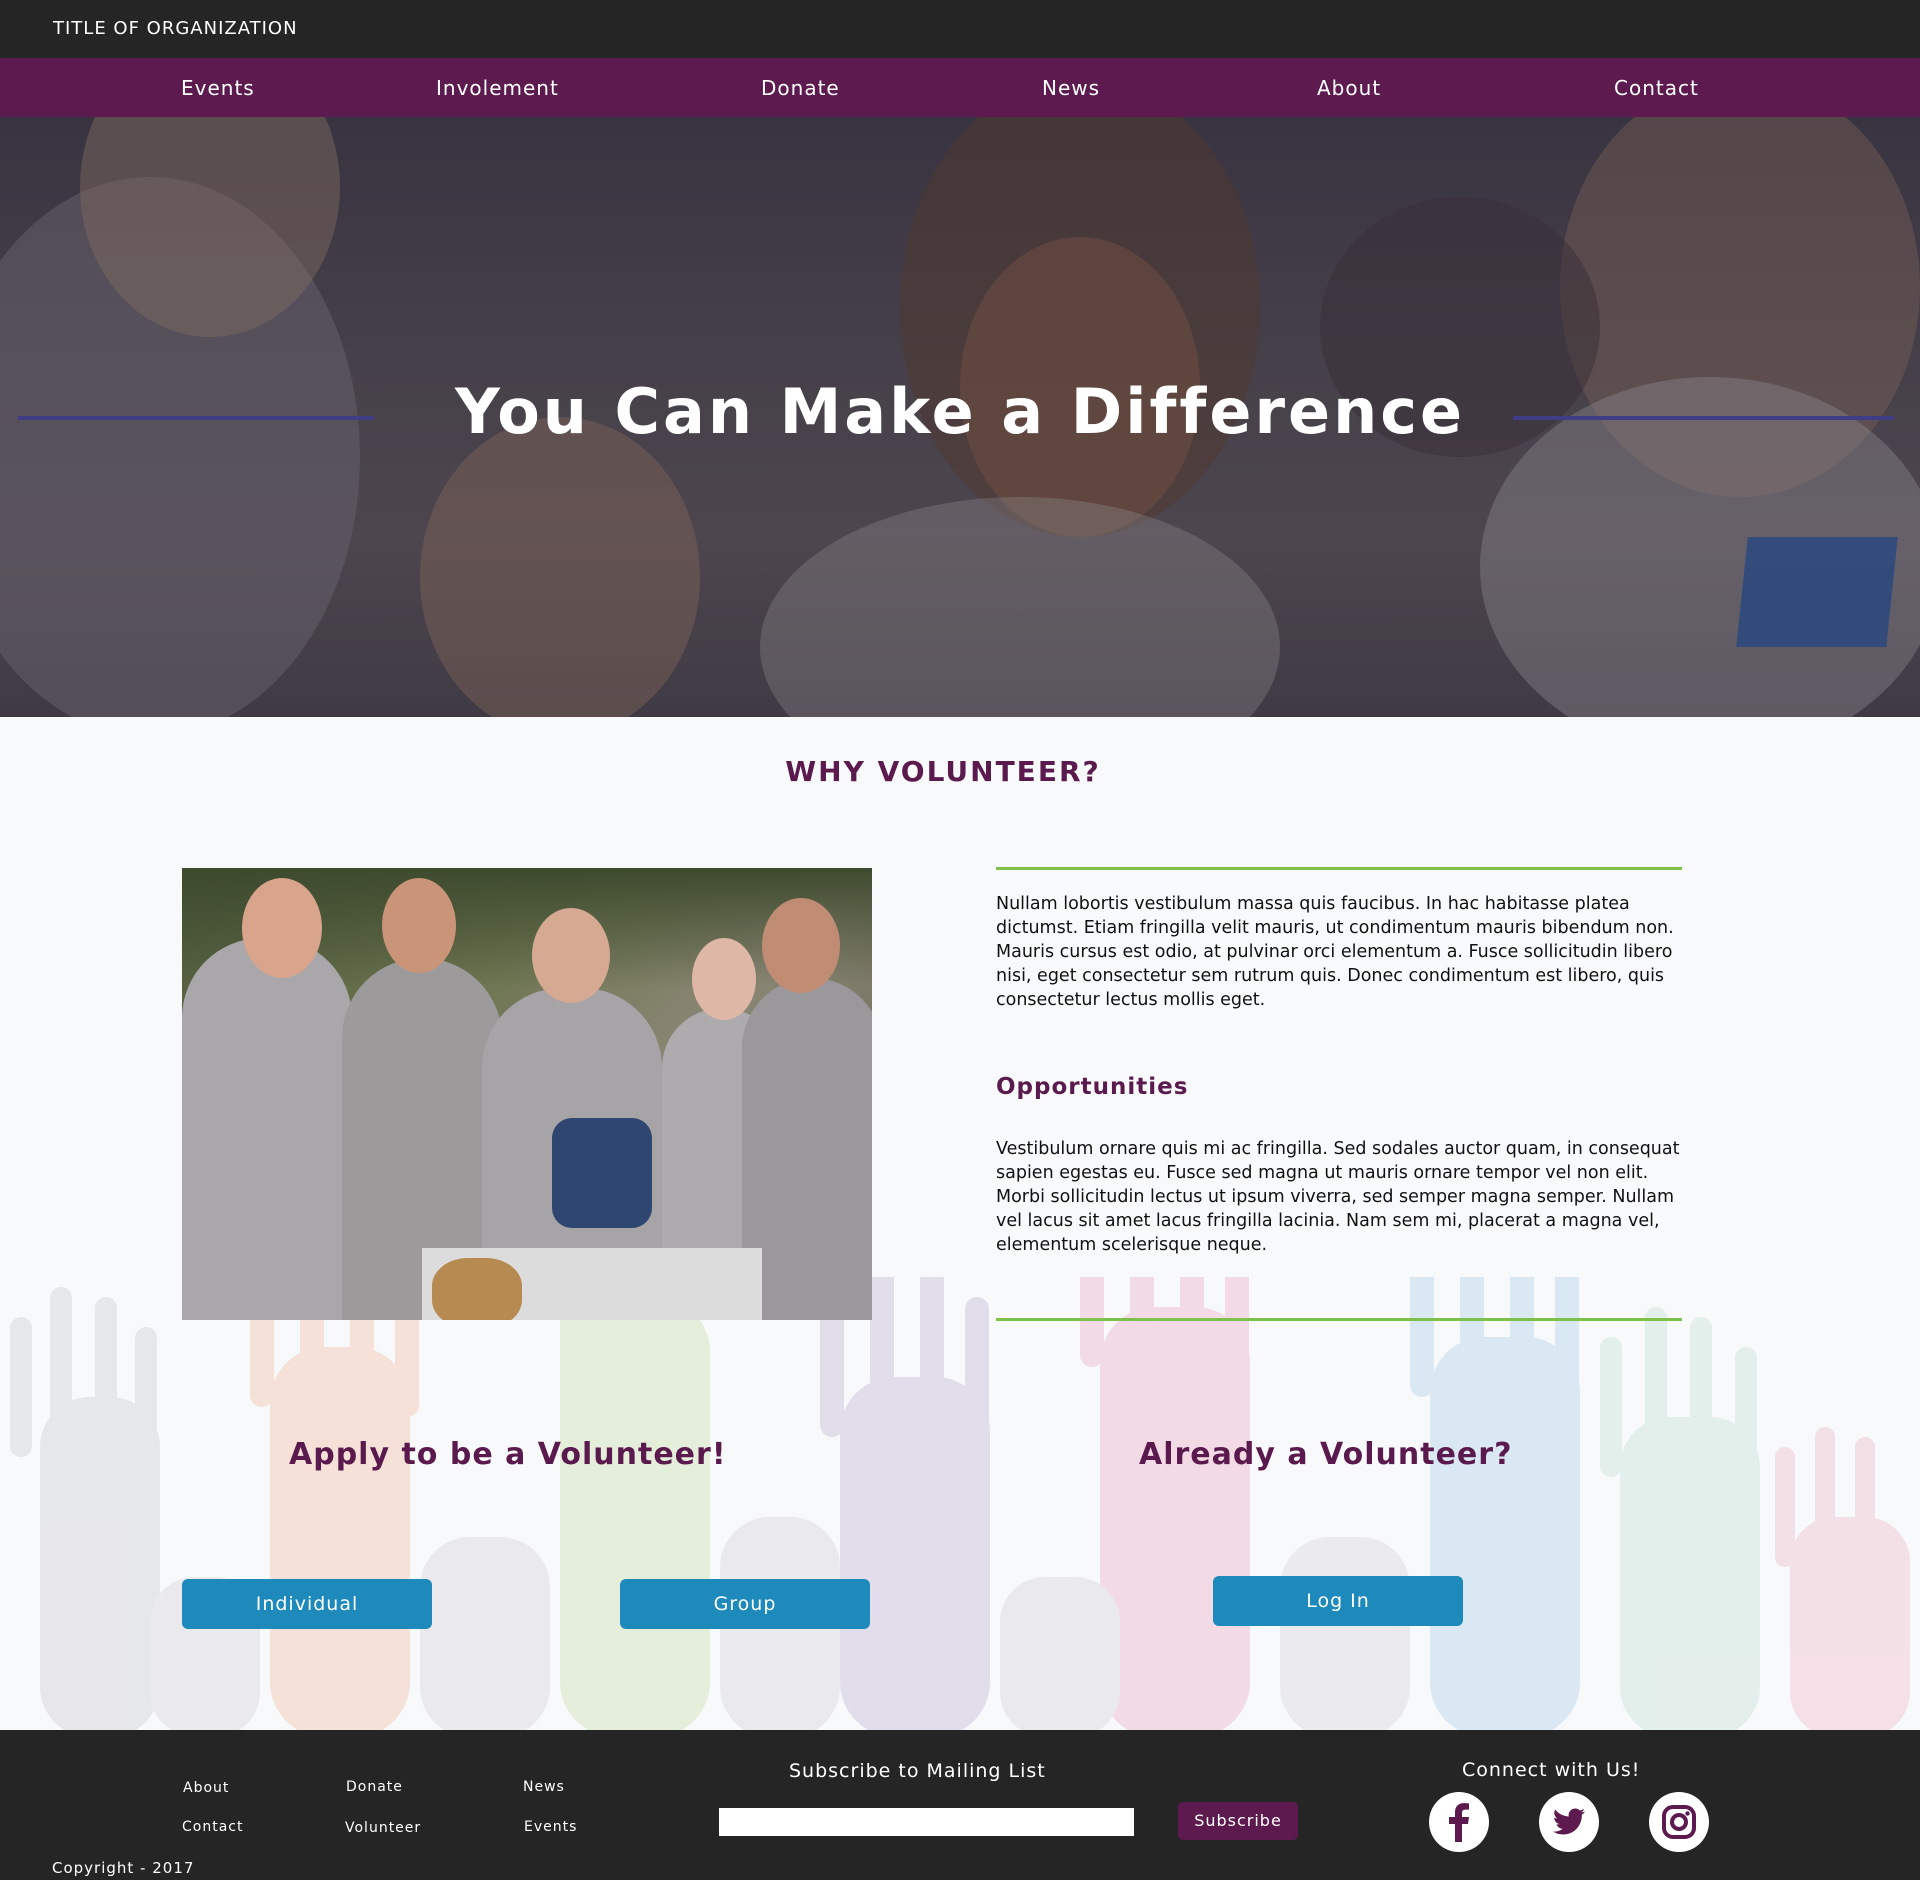 The height and width of the screenshot is (1880, 1920). I want to click on email-subscribe-input, so click(926, 1822).